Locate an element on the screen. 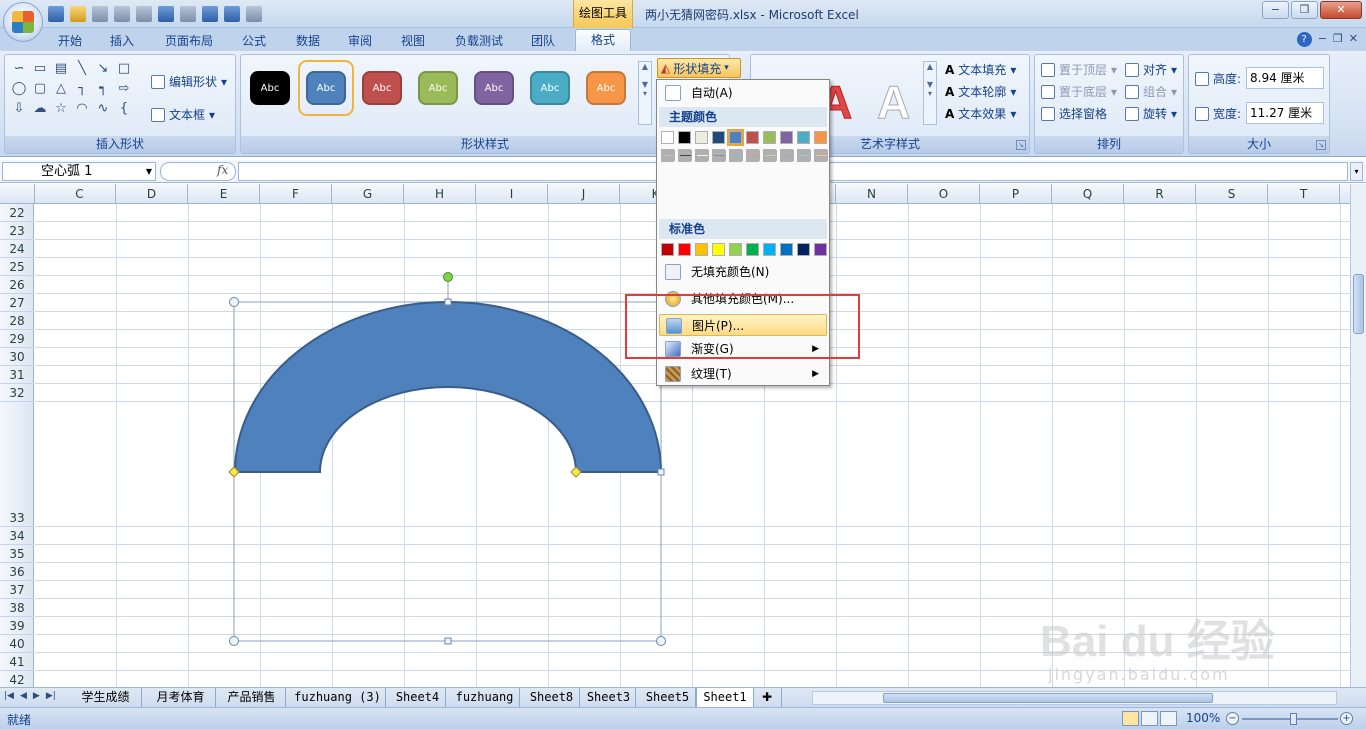 This screenshot has height=729, width=1366. sheet-tab: fuzhuang is located at coordinates (485, 697).